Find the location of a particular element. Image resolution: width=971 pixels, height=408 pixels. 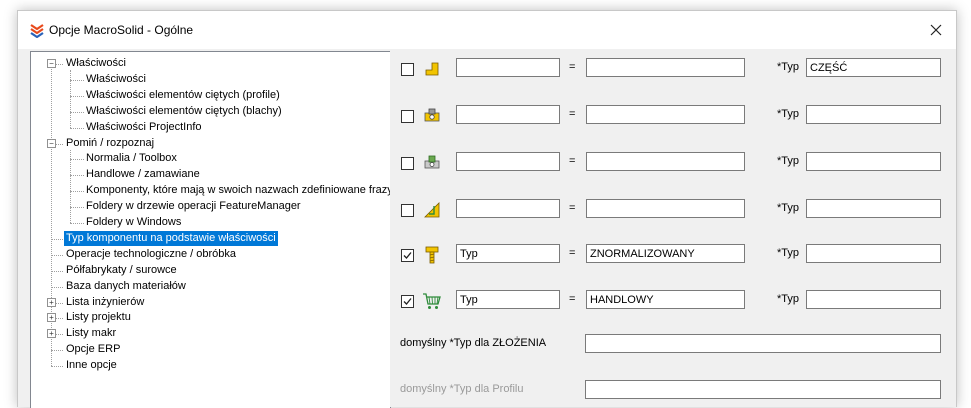

type-rule-row: Typ = HANDLOWY *Typ is located at coordinates (673, 302).